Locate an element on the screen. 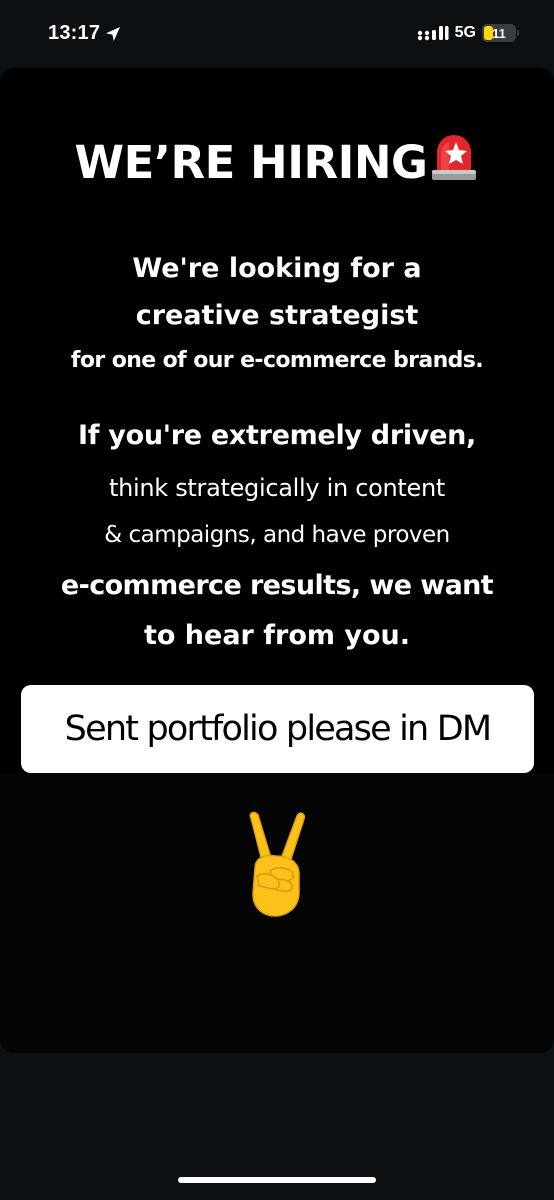 Image resolution: width=554 pixels, height=1200 pixels. intro-line-1: We're looking for a is located at coordinates (277, 268).